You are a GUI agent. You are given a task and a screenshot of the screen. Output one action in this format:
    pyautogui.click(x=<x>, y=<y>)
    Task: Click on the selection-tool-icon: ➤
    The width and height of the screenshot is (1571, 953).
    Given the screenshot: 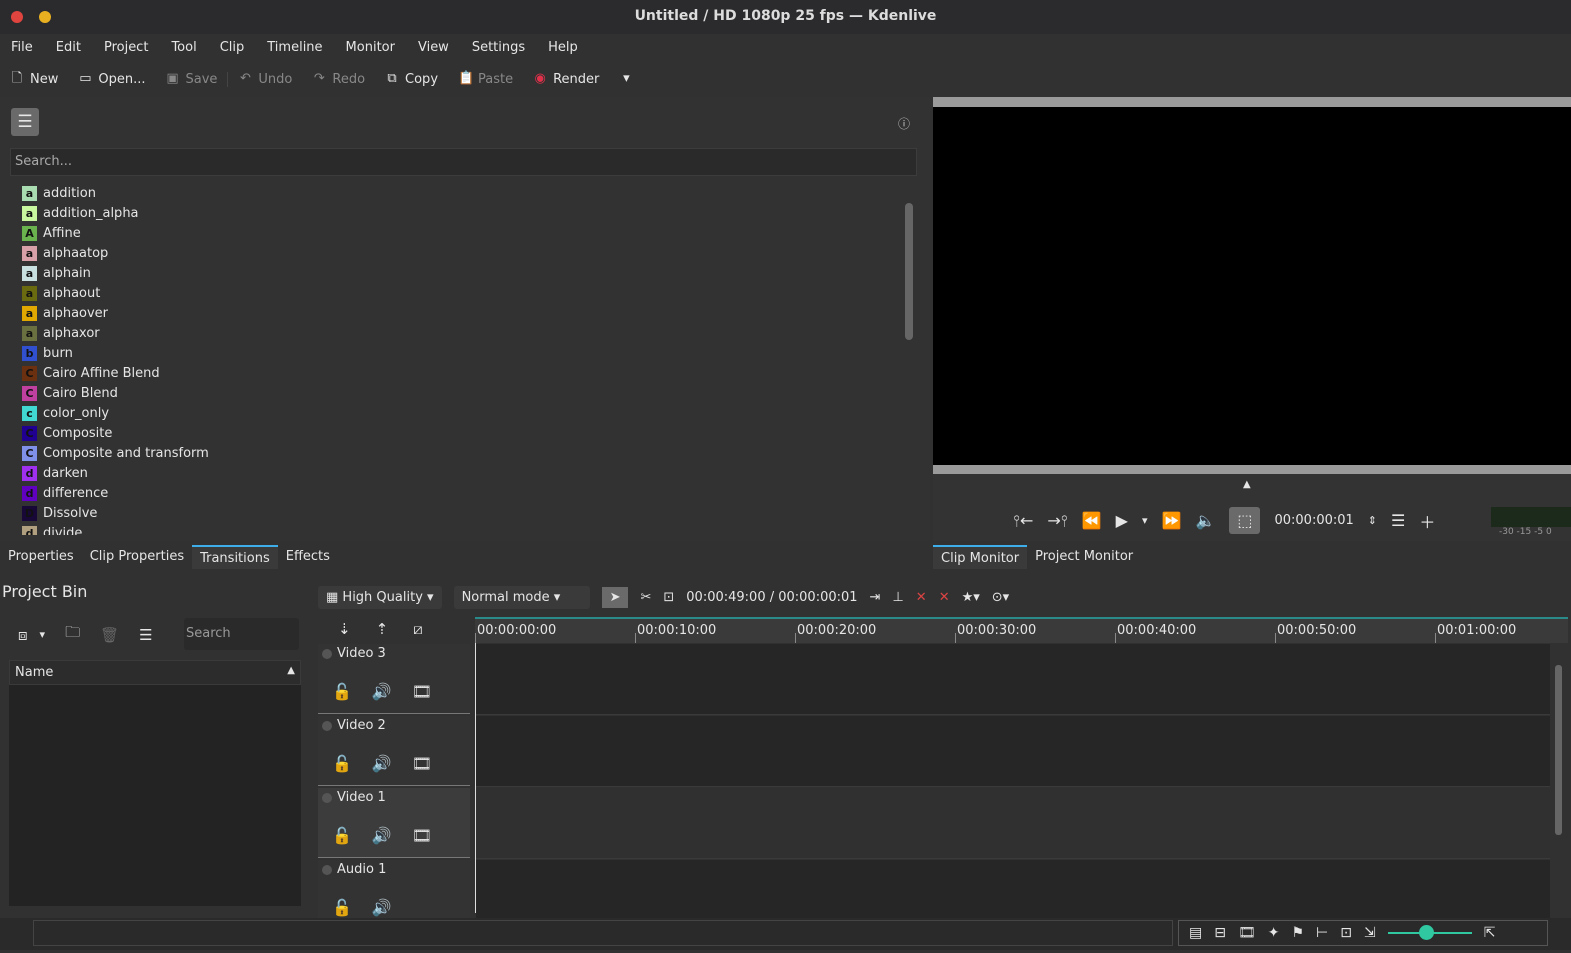 What is the action you would take?
    pyautogui.click(x=615, y=597)
    